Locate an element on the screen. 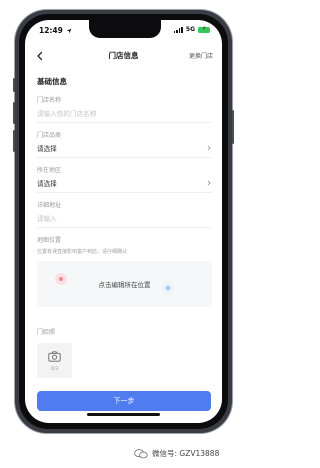  region-label: 所在地区 is located at coordinates (49, 170).